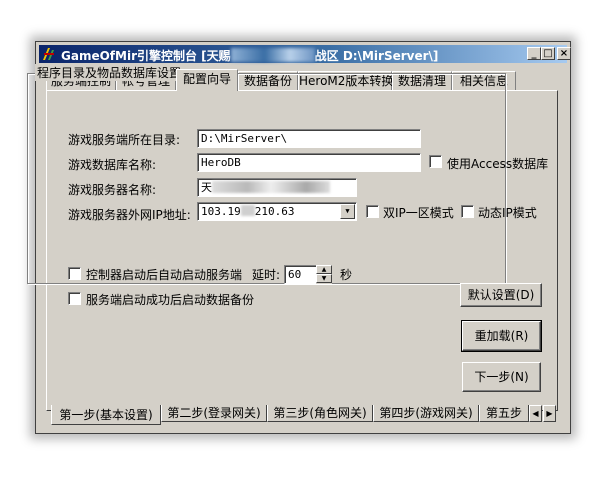 The height and width of the screenshot is (485, 610). What do you see at coordinates (346, 275) in the screenshot?
I see `seconds-label: 秒` at bounding box center [346, 275].